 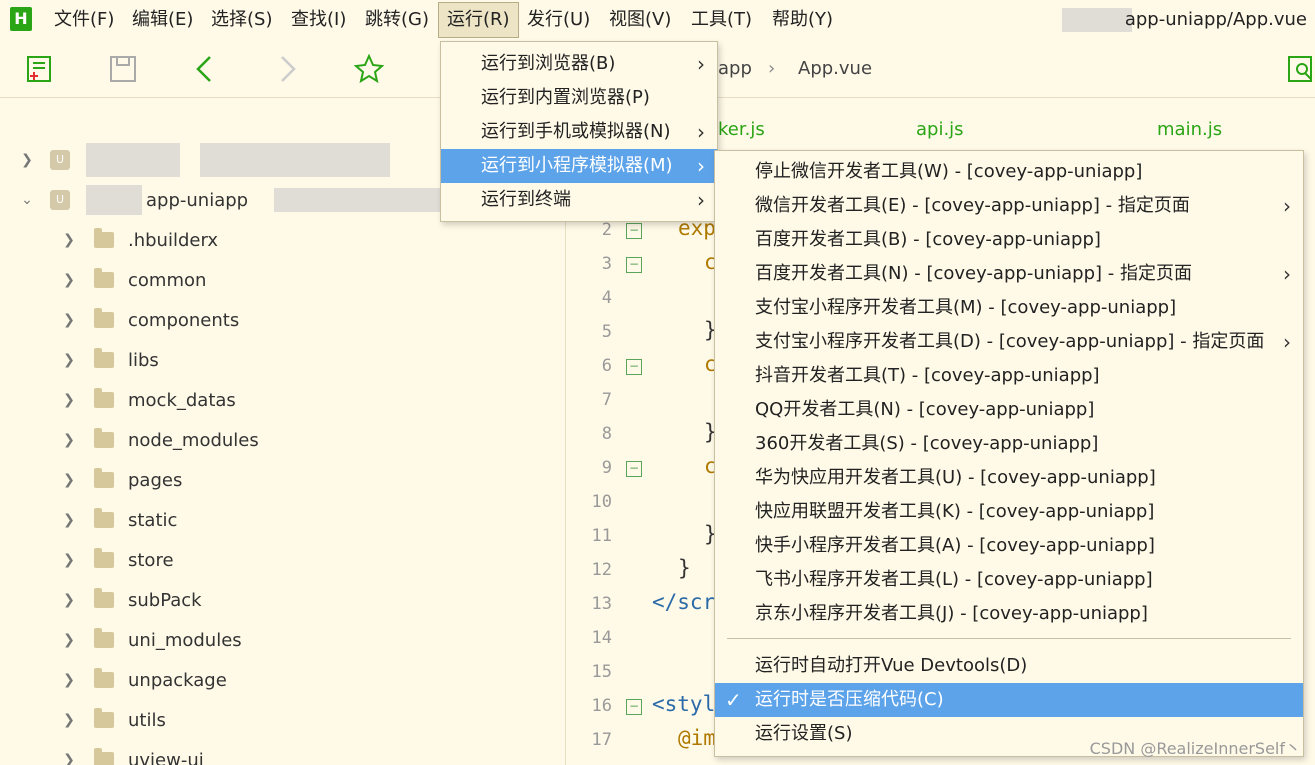 I want to click on menu-find: 查找(I), so click(x=318, y=20).